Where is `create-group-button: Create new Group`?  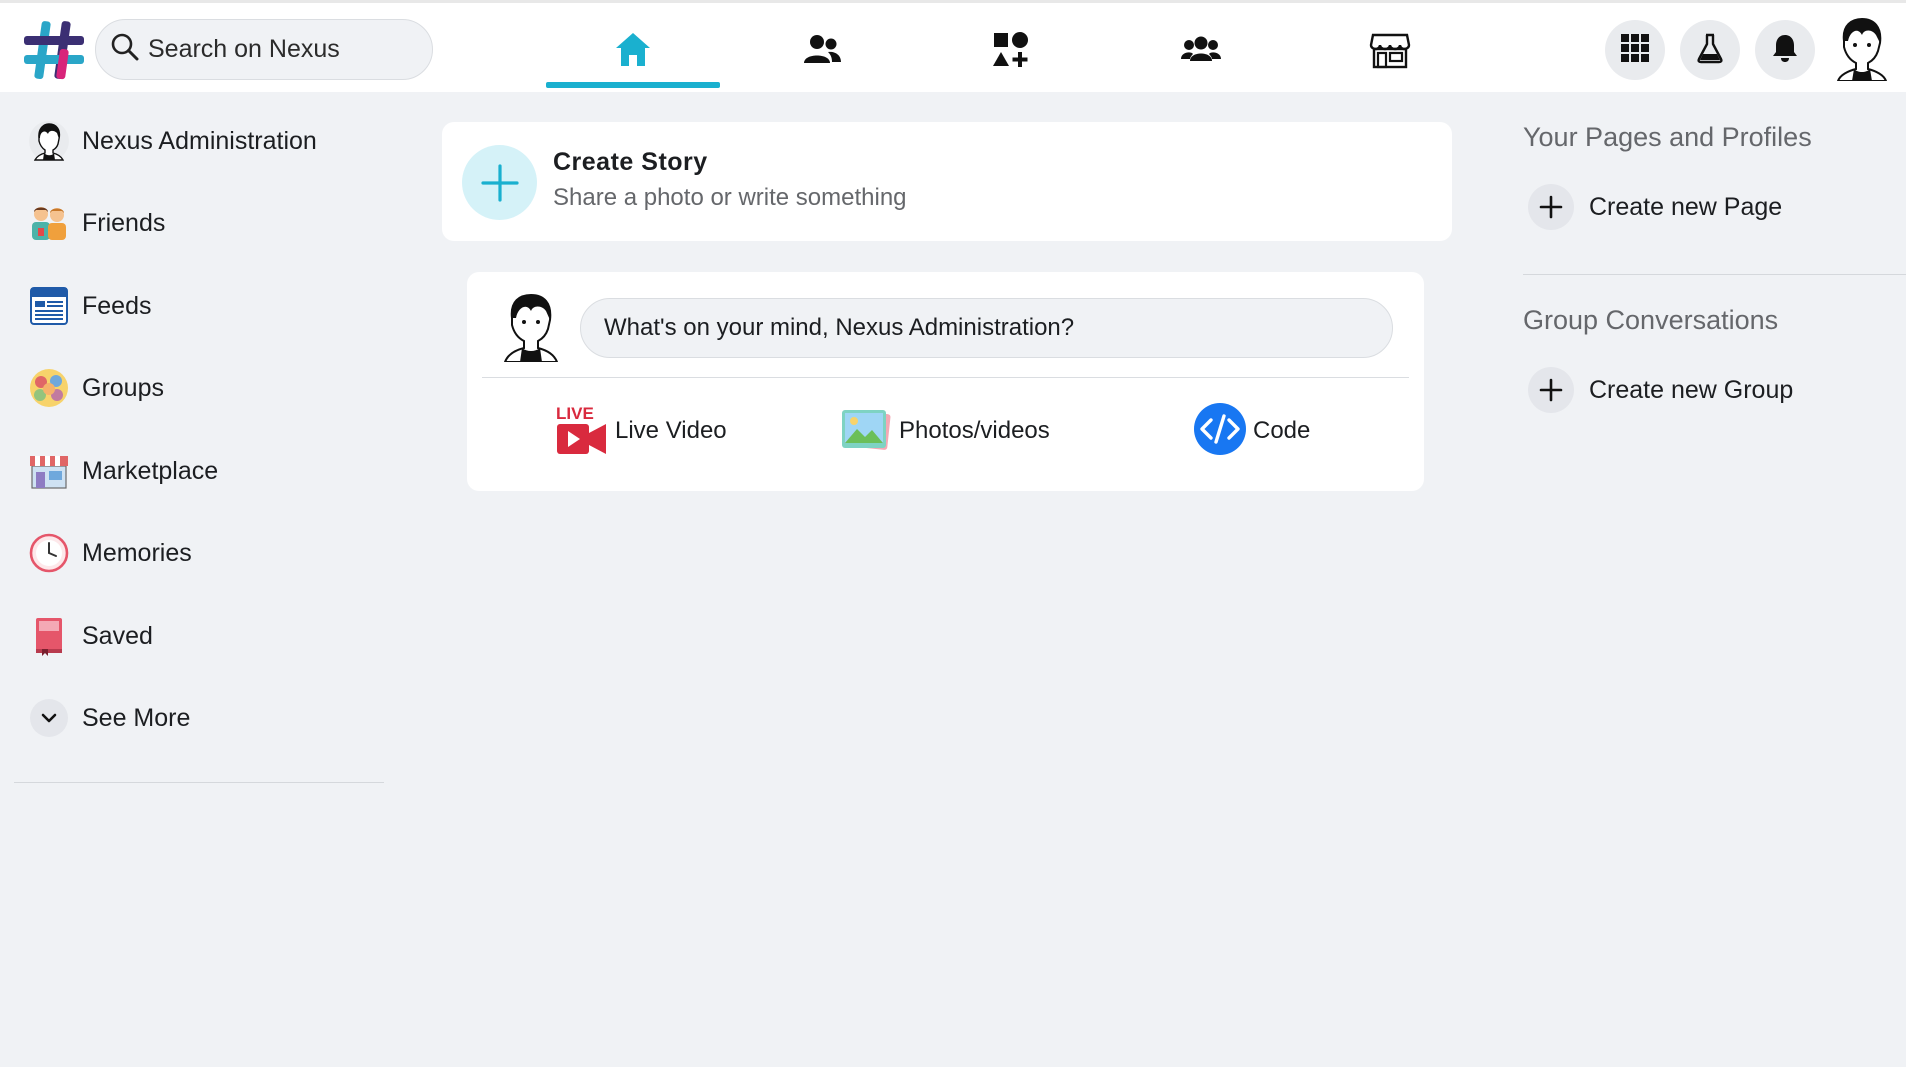 create-group-button: Create new Group is located at coordinates (1660, 390).